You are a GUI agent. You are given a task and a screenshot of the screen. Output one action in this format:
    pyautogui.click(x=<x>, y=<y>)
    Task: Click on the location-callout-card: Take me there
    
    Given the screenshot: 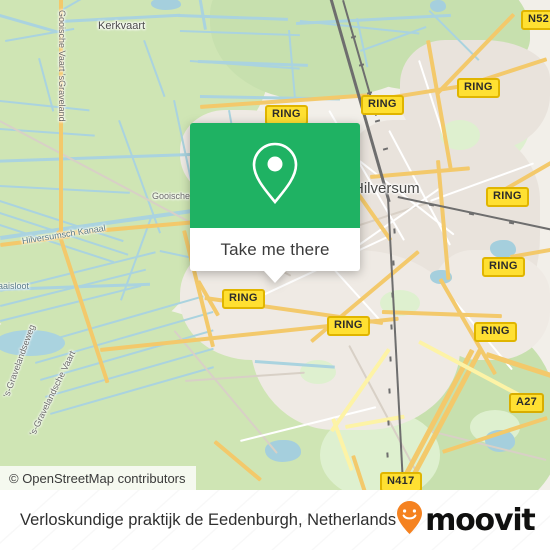 What is the action you would take?
    pyautogui.click(x=275, y=203)
    